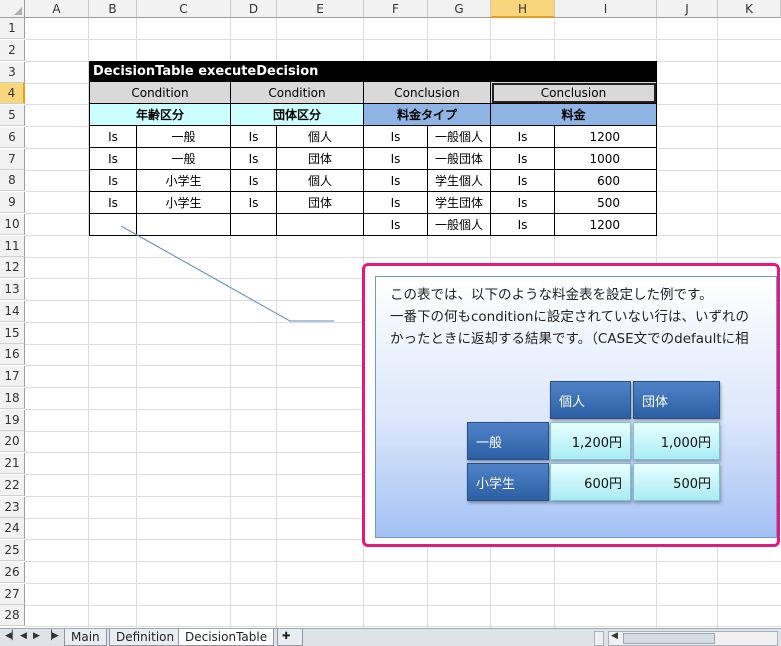  Describe the element at coordinates (614, 636) in the screenshot. I see `scroll-left-icon: ◀` at that location.